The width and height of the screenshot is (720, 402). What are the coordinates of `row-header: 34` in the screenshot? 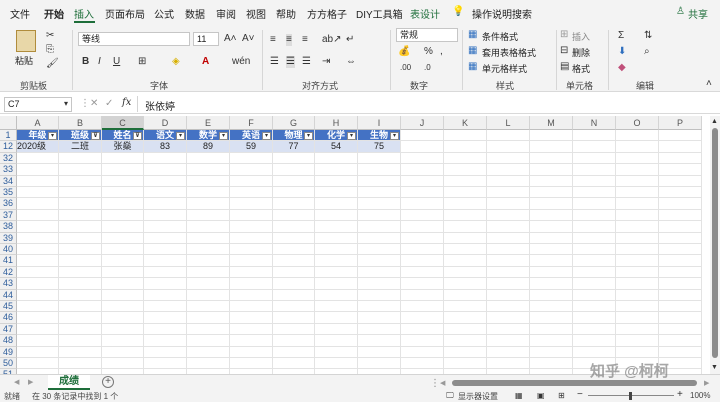 It's located at (8, 181).